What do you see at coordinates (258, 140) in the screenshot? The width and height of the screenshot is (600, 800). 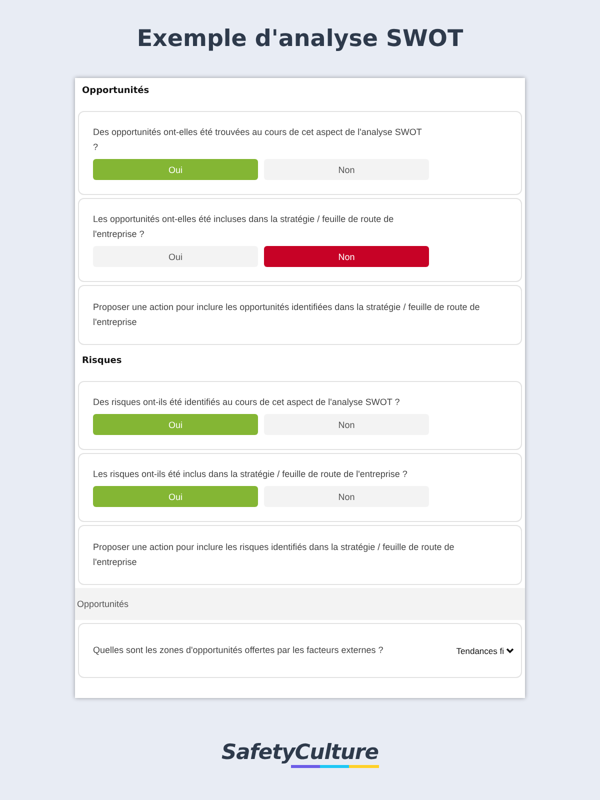 I see `question-text: Des opportunités ont-elles été trouvées au cours de cet aspect de l'analyse SWOT ?` at bounding box center [258, 140].